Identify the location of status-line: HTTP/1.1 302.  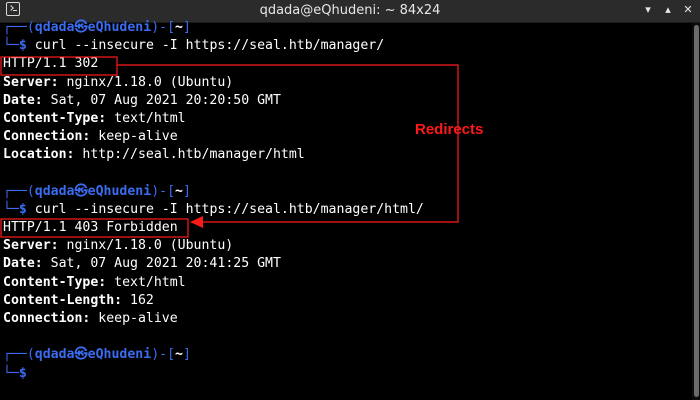
(346, 64).